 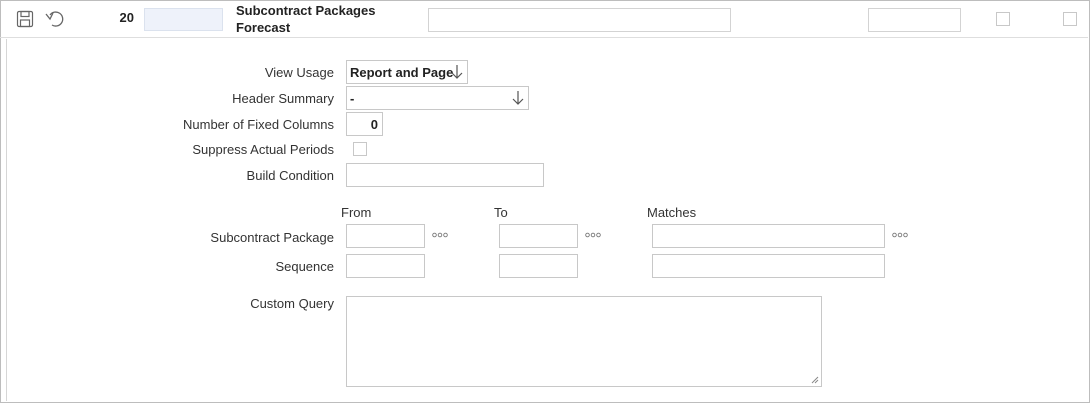 I want to click on matches-column-header: Matches, so click(x=672, y=212).